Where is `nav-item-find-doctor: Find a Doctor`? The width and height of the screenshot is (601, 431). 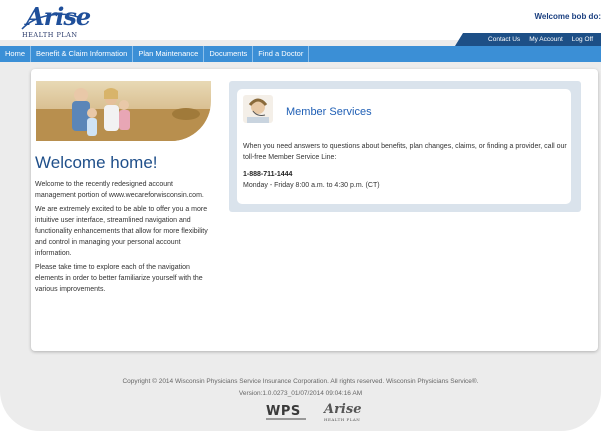 nav-item-find-doctor: Find a Doctor is located at coordinates (281, 54).